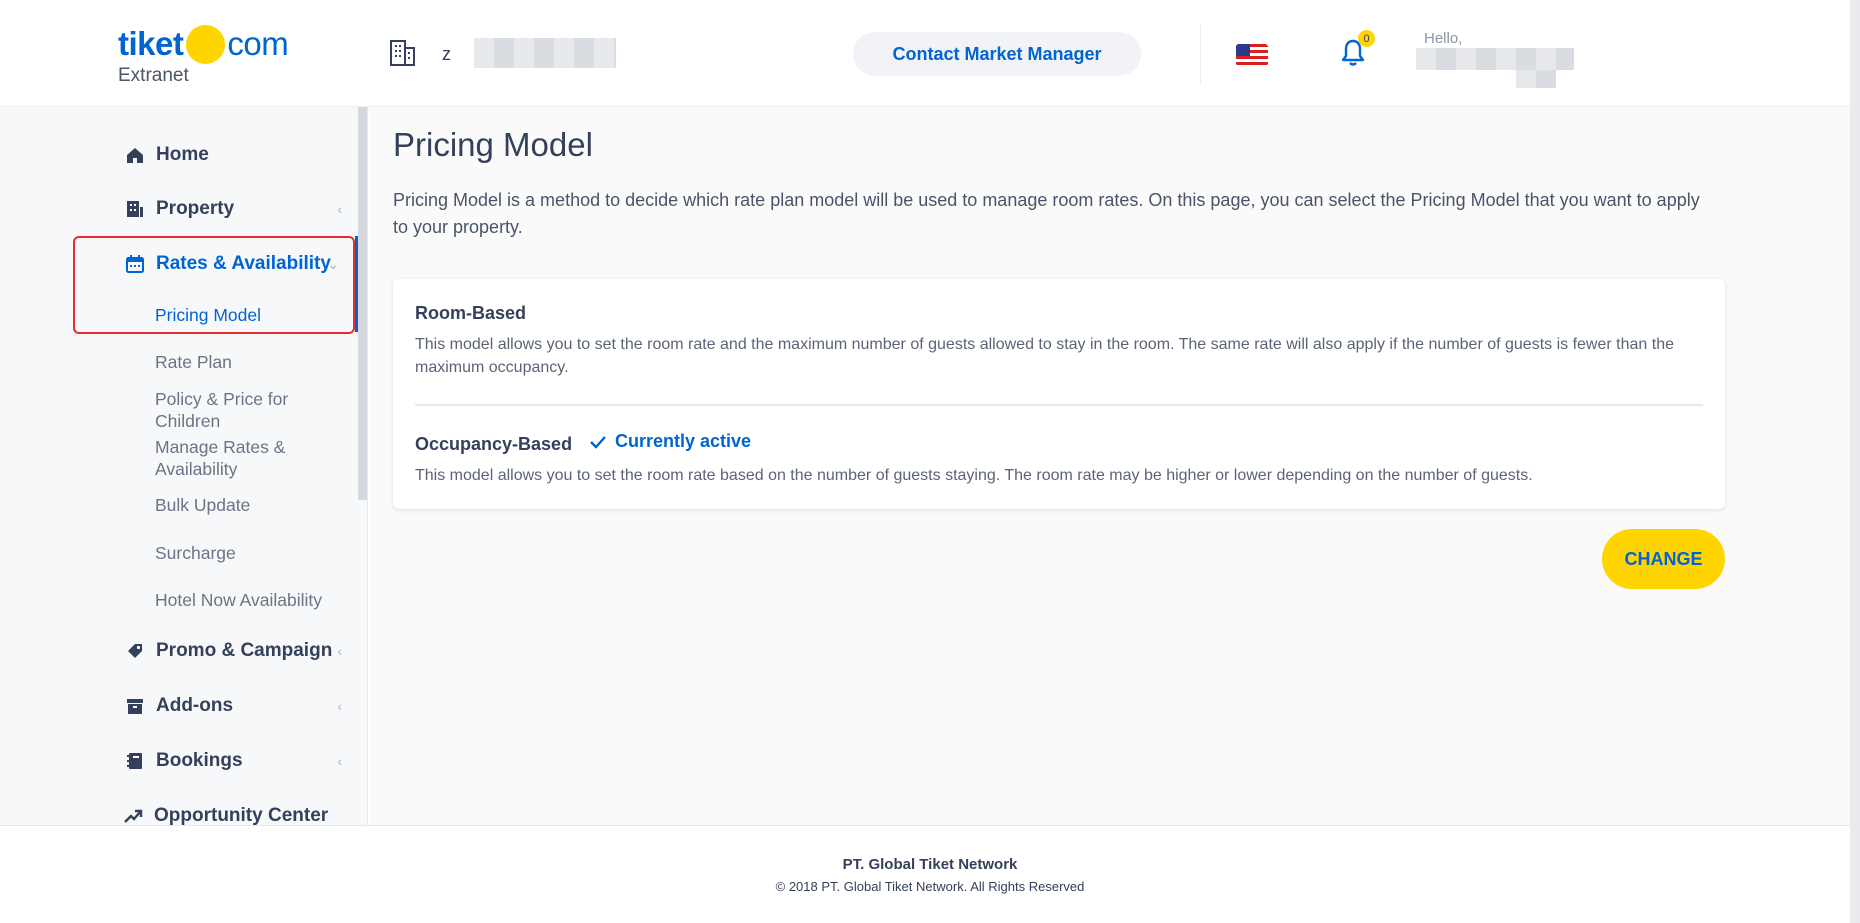 The height and width of the screenshot is (923, 1860). What do you see at coordinates (493, 144) in the screenshot?
I see `page-title: Pricing Model` at bounding box center [493, 144].